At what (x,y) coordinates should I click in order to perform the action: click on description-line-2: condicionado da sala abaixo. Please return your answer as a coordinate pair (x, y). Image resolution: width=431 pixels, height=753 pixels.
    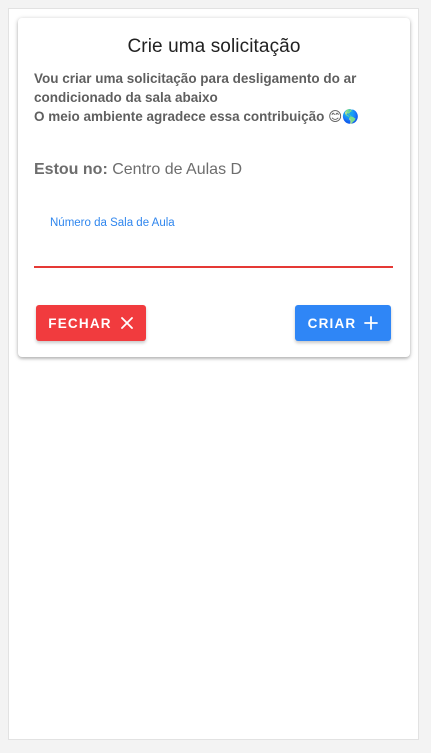
    Looking at the image, I should click on (126, 97).